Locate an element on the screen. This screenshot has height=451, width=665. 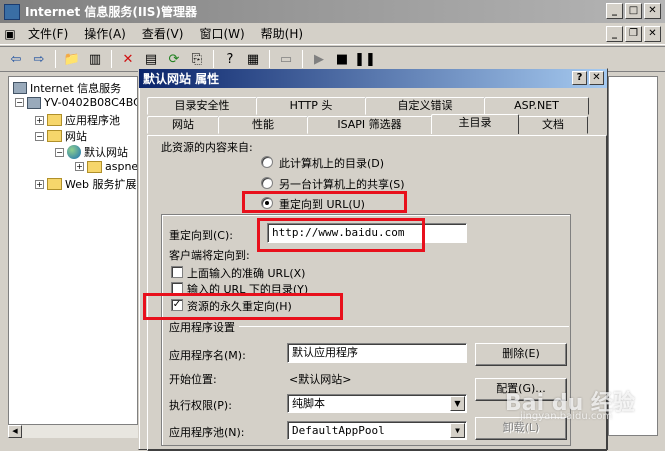
window-controls: _ □ ✕ is located at coordinates (633, 11).